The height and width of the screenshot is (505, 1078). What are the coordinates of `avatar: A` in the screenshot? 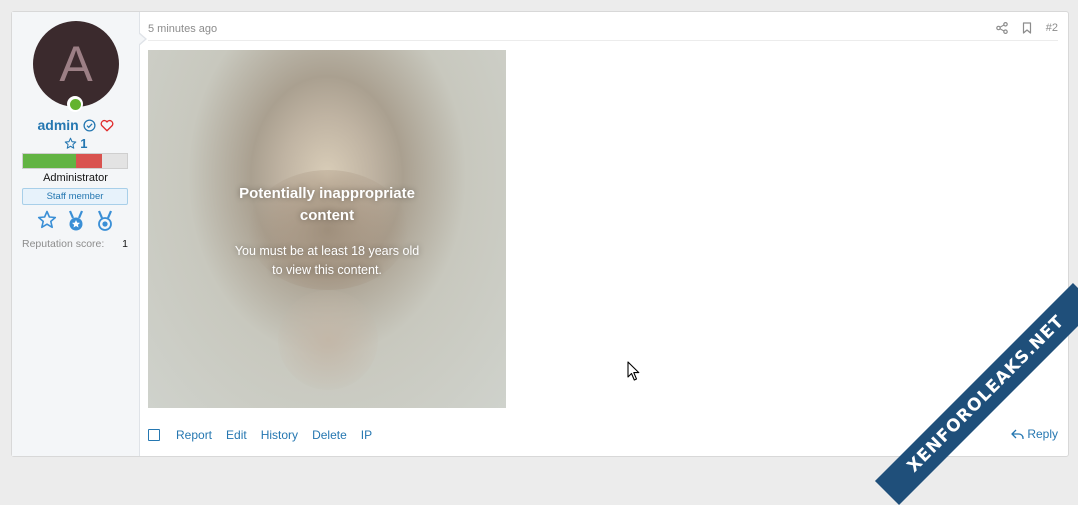 It's located at (76, 64).